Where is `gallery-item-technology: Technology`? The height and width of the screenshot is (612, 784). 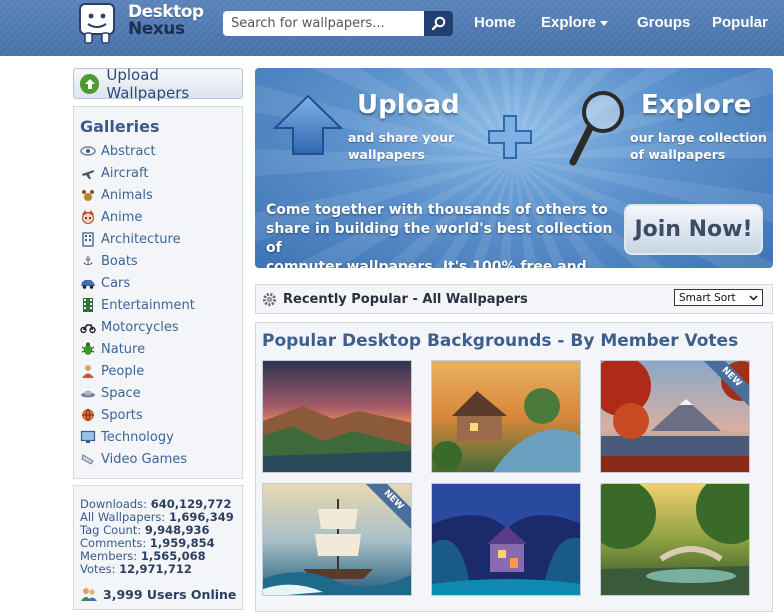
gallery-item-technology: Technology is located at coordinates (127, 437).